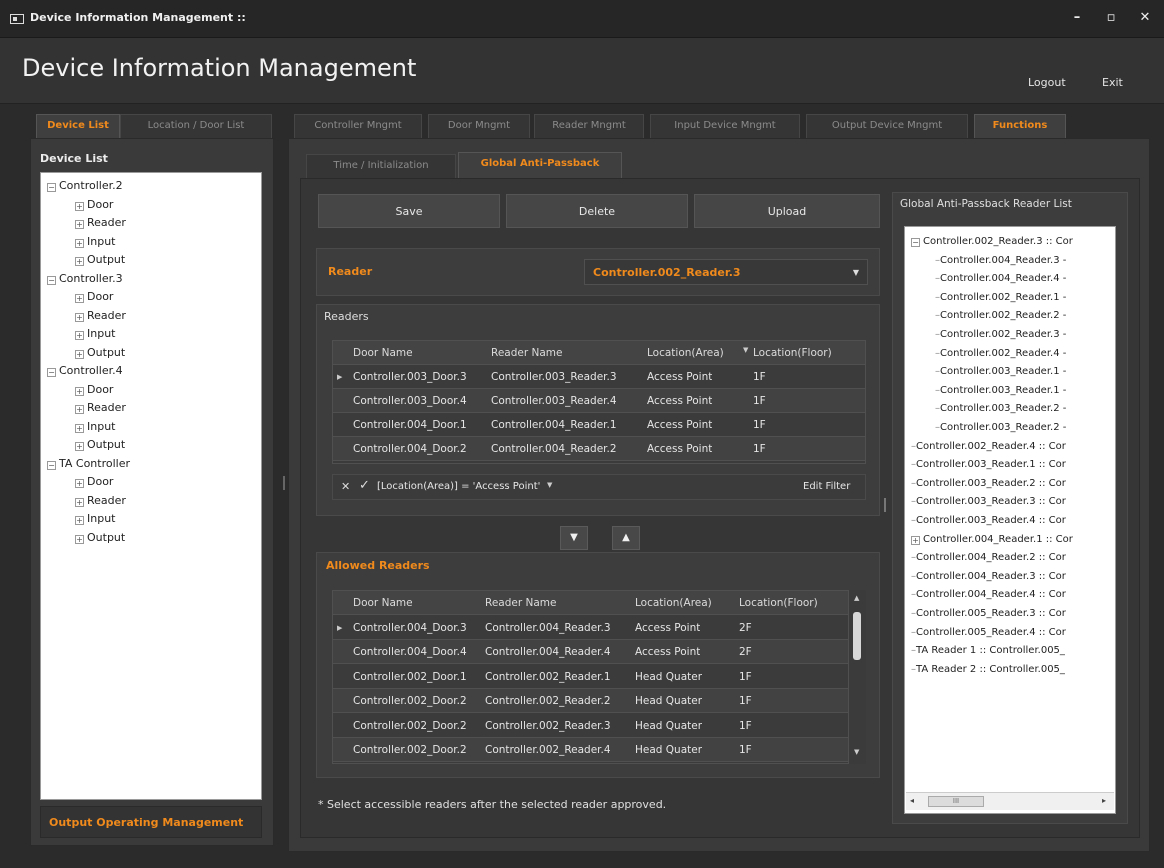 Image resolution: width=1164 pixels, height=868 pixels. I want to click on clear-filter-icon: ✕, so click(345, 486).